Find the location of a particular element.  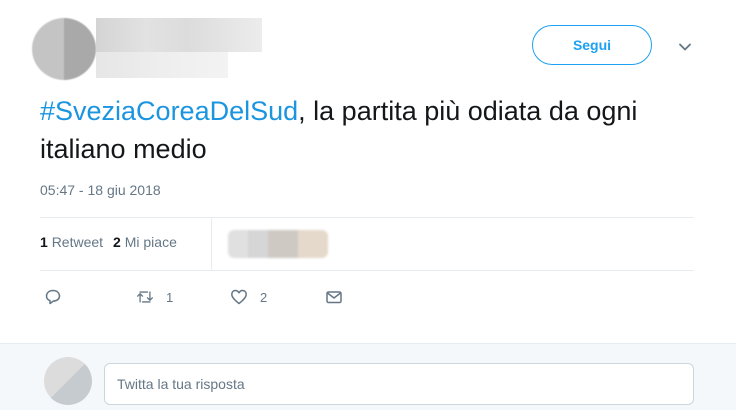

hashtag-link: #SveziaCoreaDelSud is located at coordinates (169, 111).